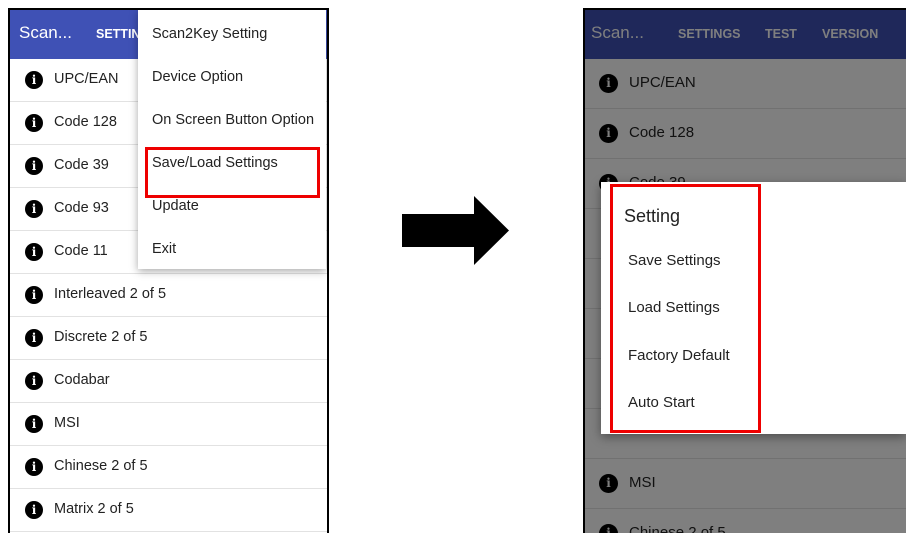 The height and width of the screenshot is (533, 906). Describe the element at coordinates (168, 338) in the screenshot. I see `list-item: i Discrete 2 of 5` at that location.